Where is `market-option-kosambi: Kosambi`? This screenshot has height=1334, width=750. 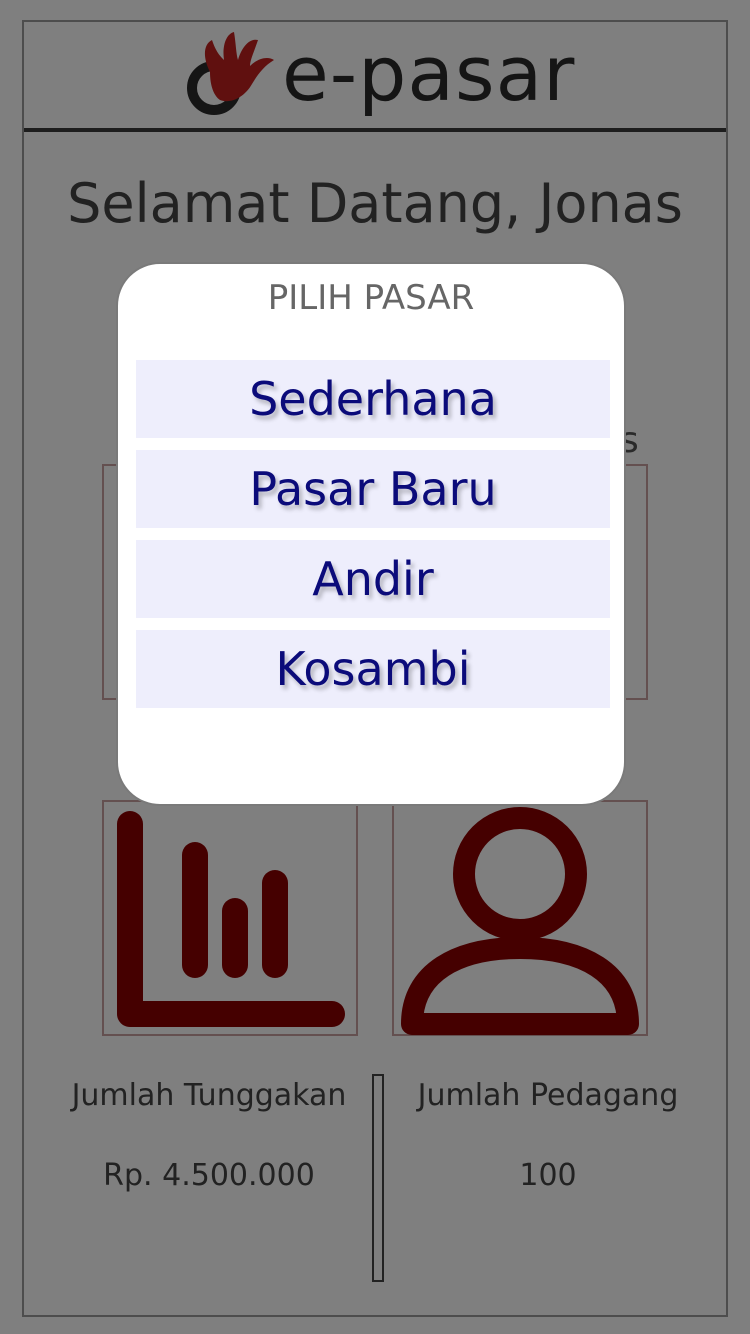 market-option-kosambi: Kosambi is located at coordinates (373, 669).